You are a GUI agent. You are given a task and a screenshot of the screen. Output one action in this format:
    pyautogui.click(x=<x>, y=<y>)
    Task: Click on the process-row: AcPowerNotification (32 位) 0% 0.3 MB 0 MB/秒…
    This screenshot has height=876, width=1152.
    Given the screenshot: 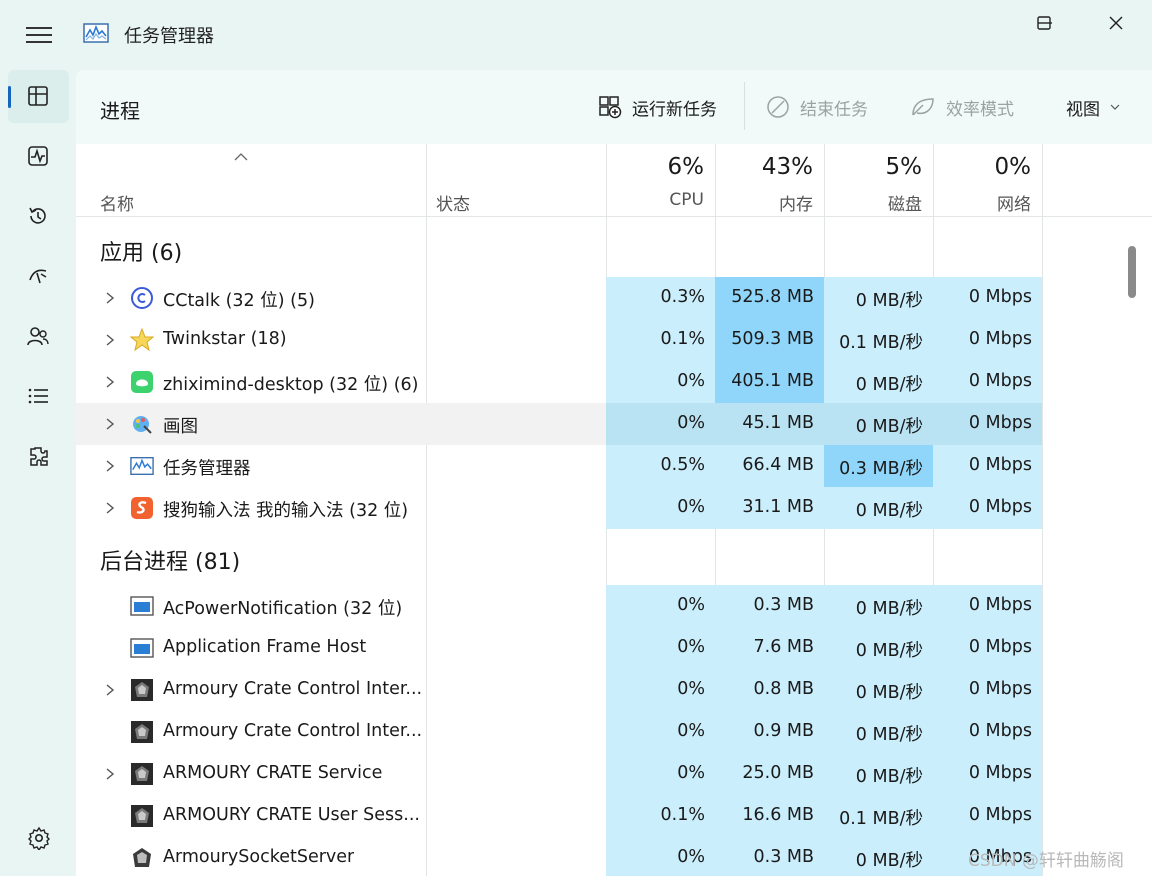 What is the action you would take?
    pyautogui.click(x=559, y=606)
    